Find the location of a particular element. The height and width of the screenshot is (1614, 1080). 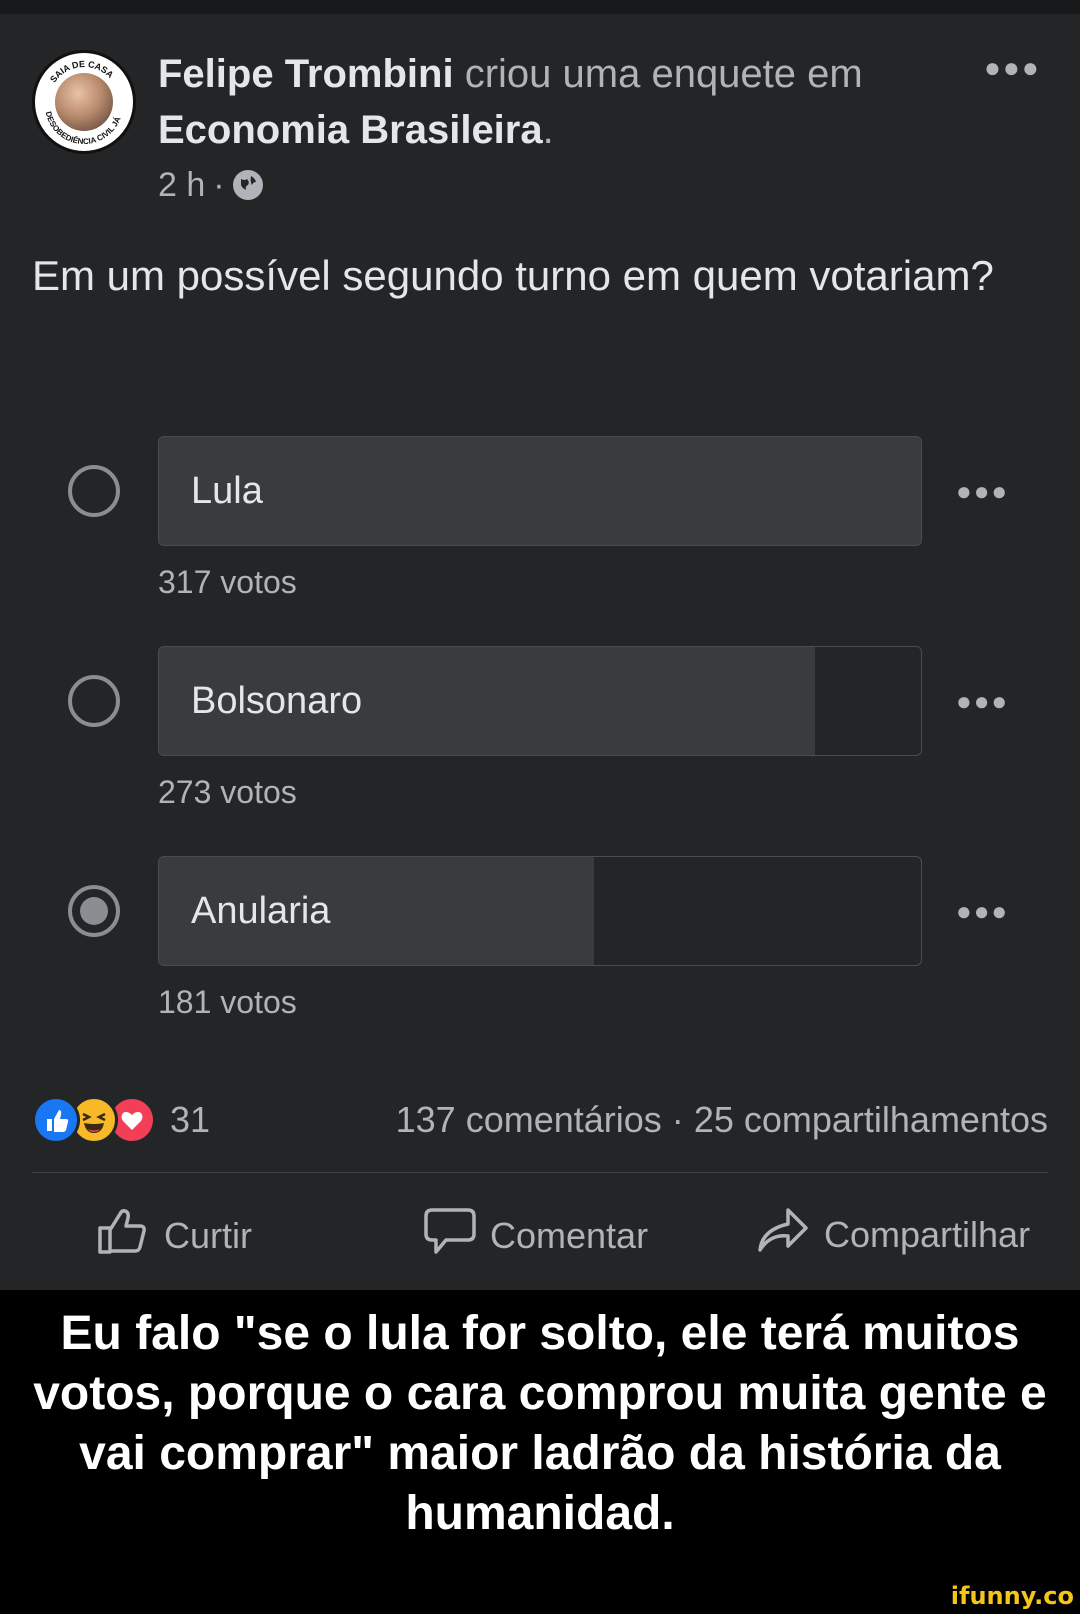

like-label: Curtir is located at coordinates (208, 1235).